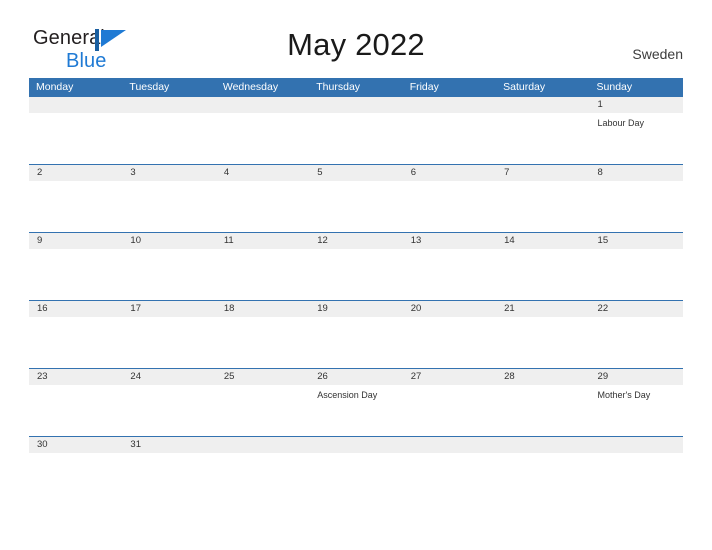 The width and height of the screenshot is (712, 550). What do you see at coordinates (424, 87) in the screenshot?
I see `weekday-header-friday: Friday` at bounding box center [424, 87].